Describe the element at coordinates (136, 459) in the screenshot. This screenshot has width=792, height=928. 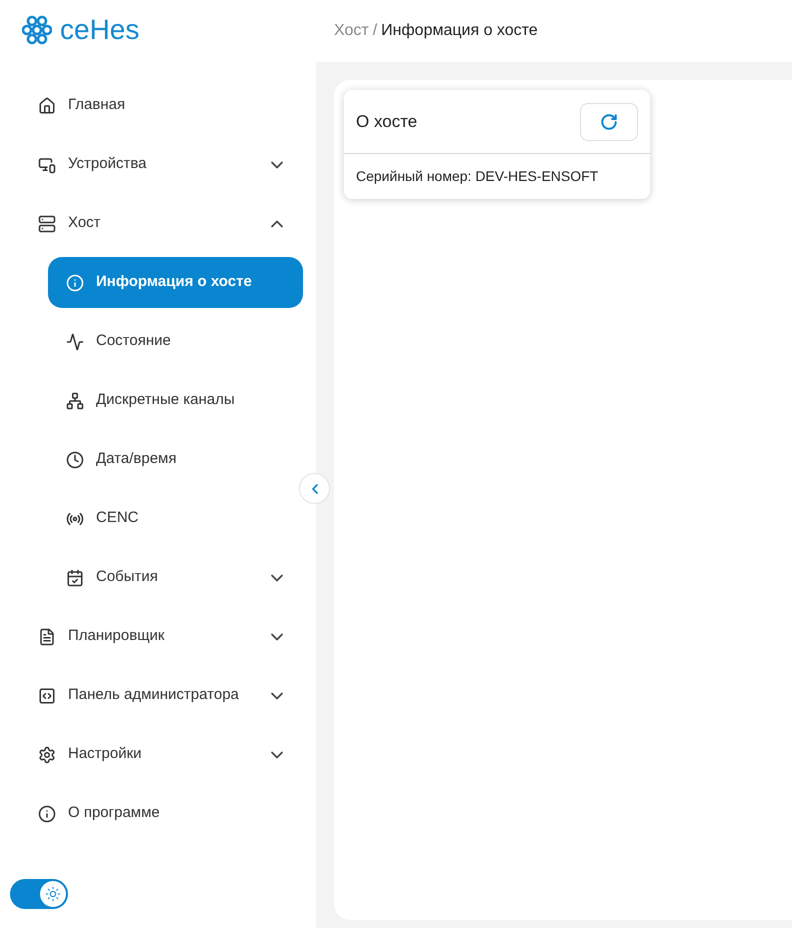
I see `nav-label: Дата/время` at that location.